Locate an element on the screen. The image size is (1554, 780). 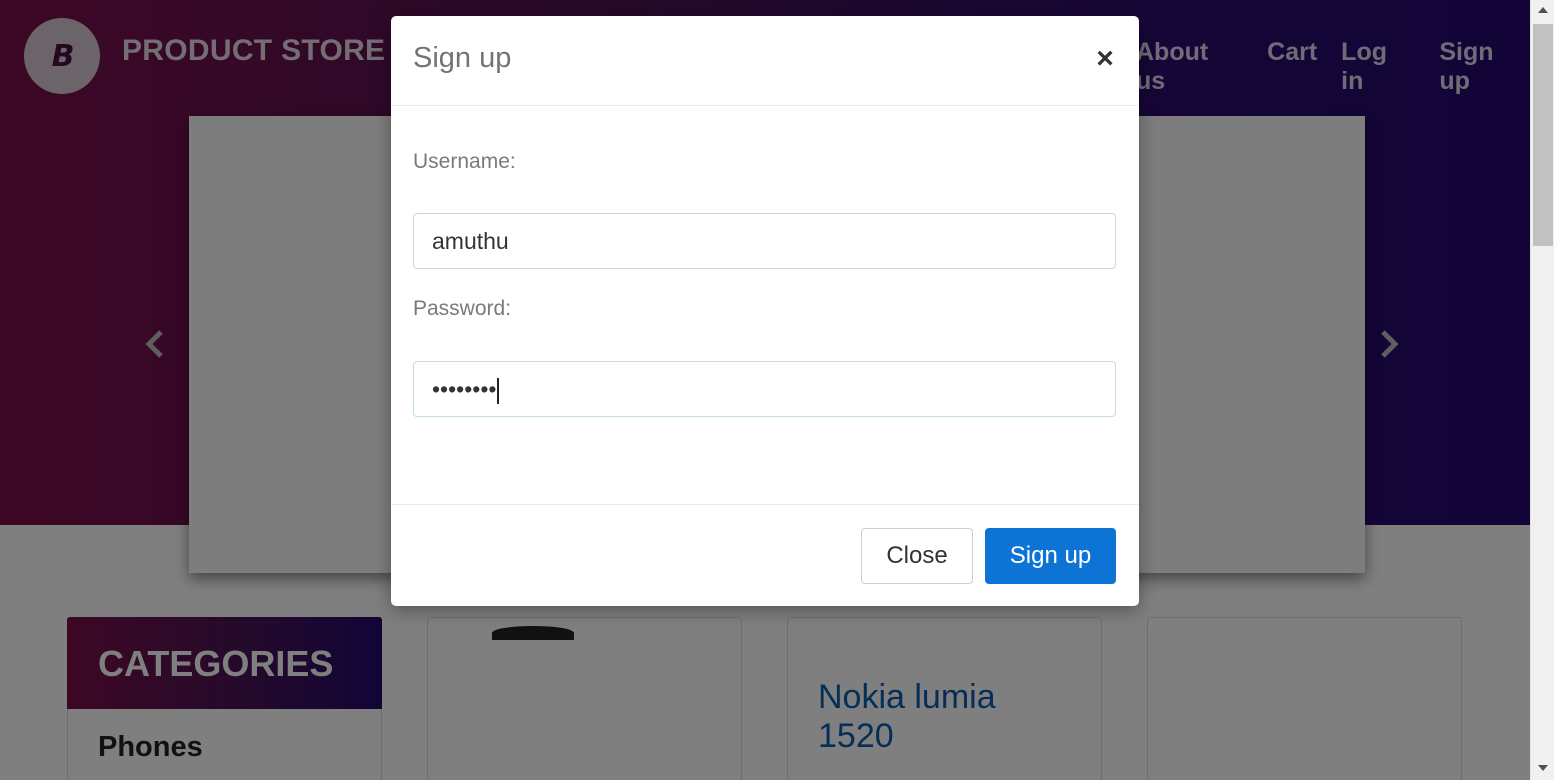
password-input: •••••••• is located at coordinates (764, 389).